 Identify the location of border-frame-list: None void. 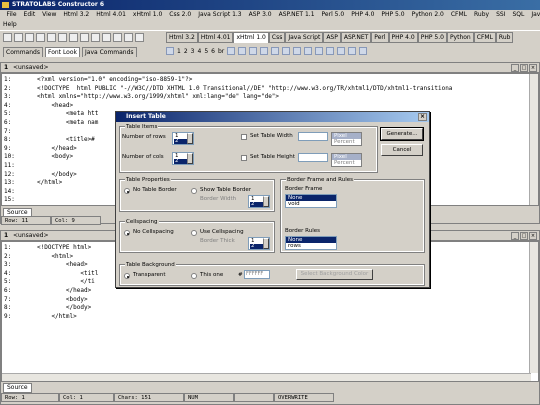
(311, 201).